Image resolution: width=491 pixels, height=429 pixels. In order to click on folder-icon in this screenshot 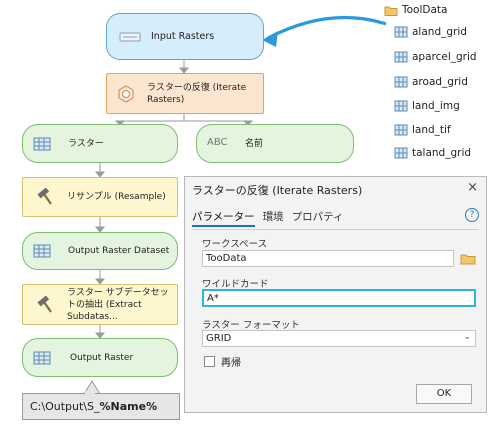, I will do `click(391, 11)`.